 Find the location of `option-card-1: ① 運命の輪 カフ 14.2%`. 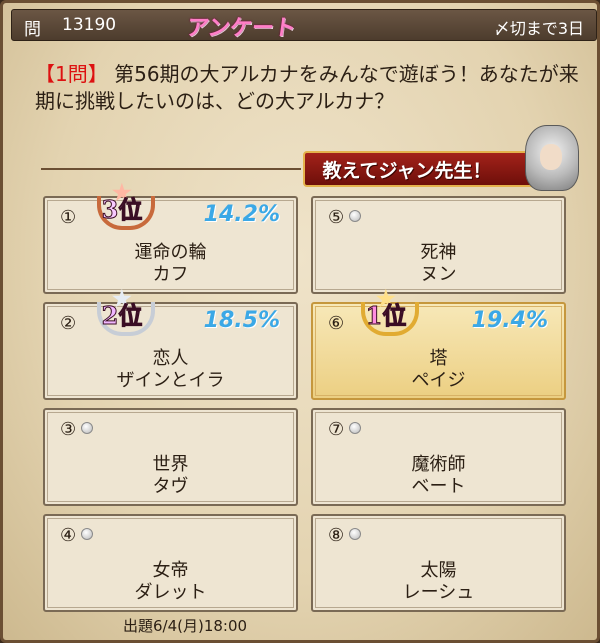

option-card-1: ① 運命の輪 カフ 14.2% is located at coordinates (170, 245).